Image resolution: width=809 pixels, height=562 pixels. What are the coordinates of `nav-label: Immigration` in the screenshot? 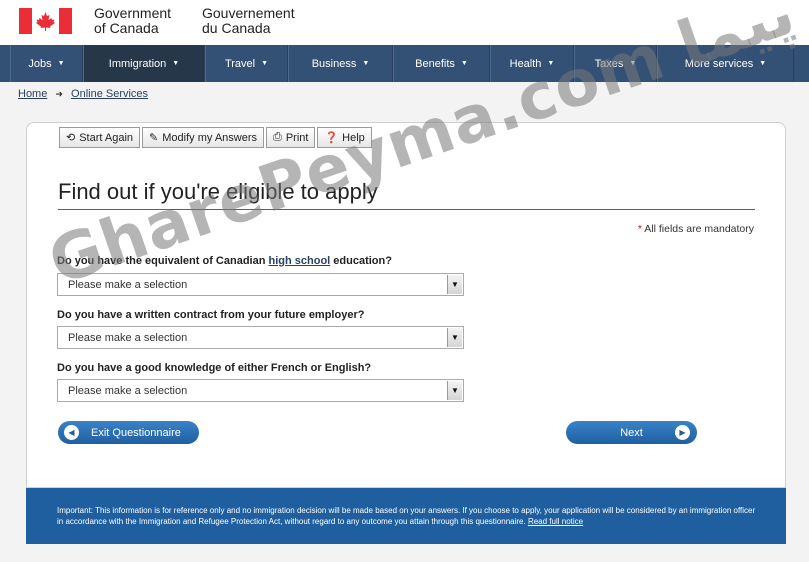 It's located at (137, 63).